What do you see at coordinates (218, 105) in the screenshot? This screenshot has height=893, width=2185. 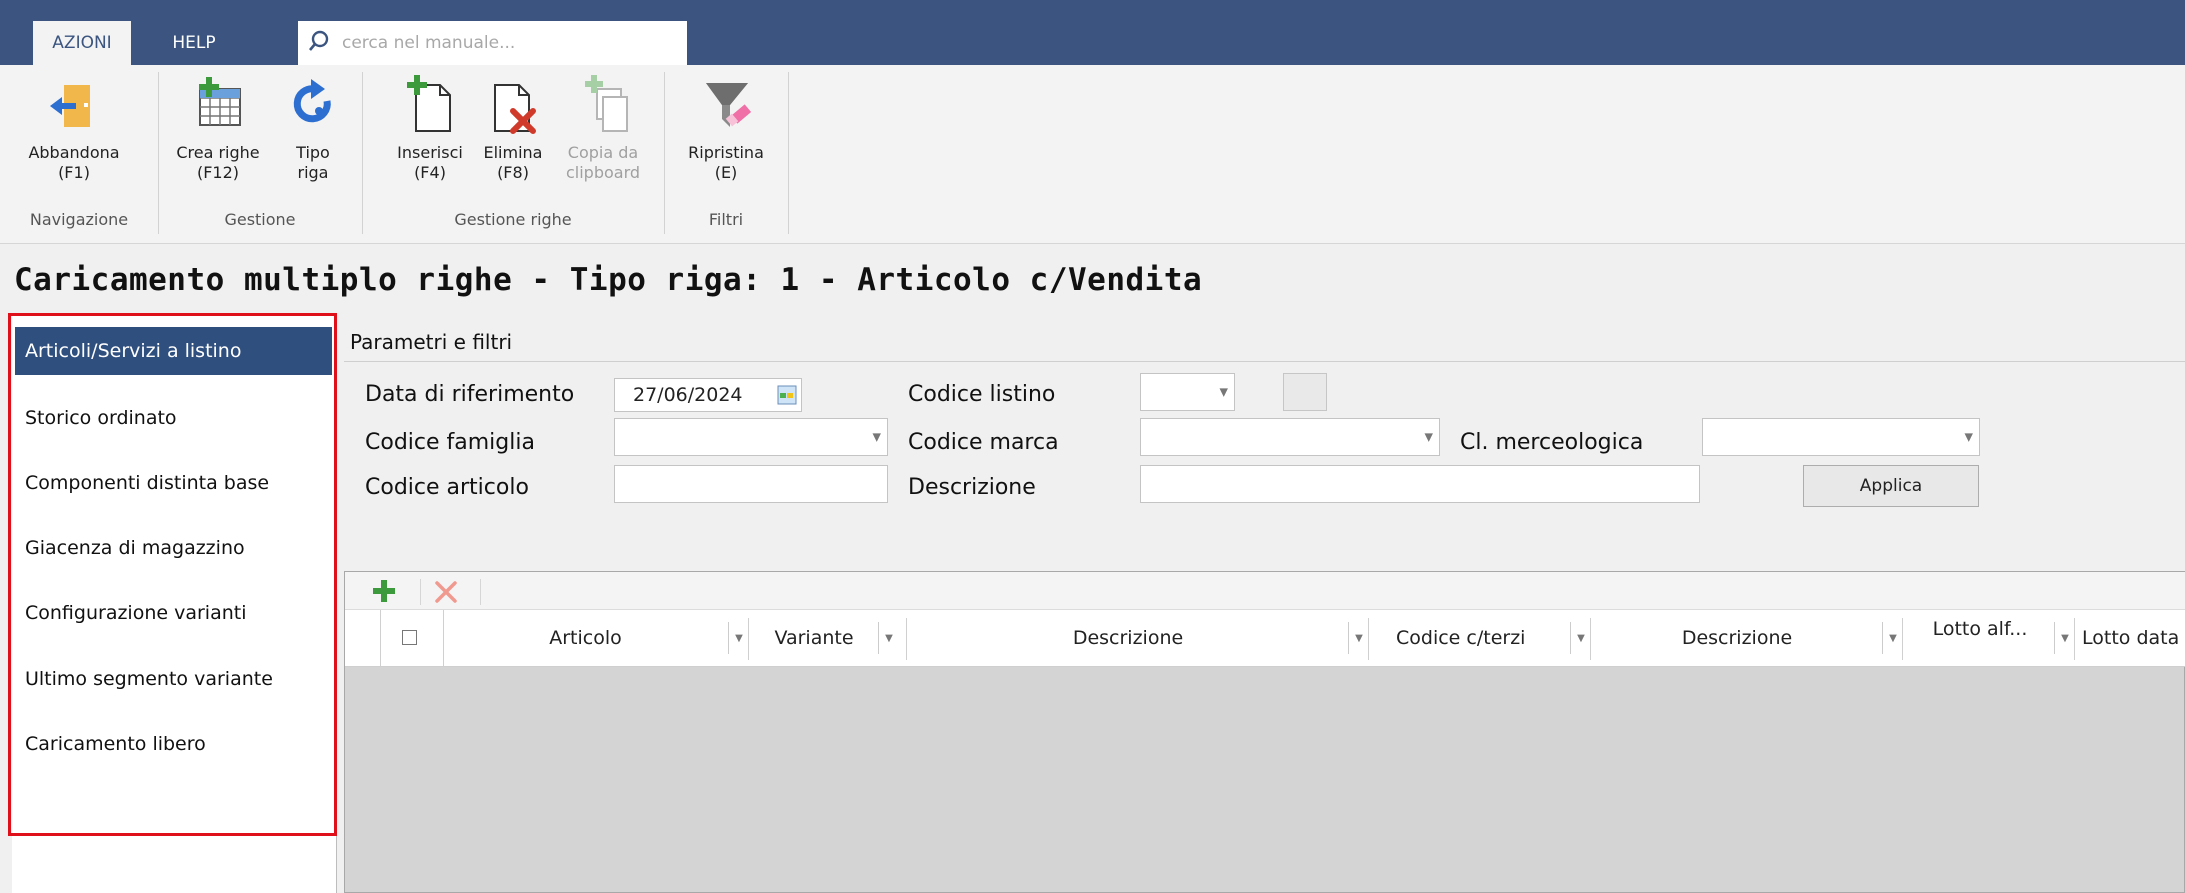 I see `grid-add-icon` at bounding box center [218, 105].